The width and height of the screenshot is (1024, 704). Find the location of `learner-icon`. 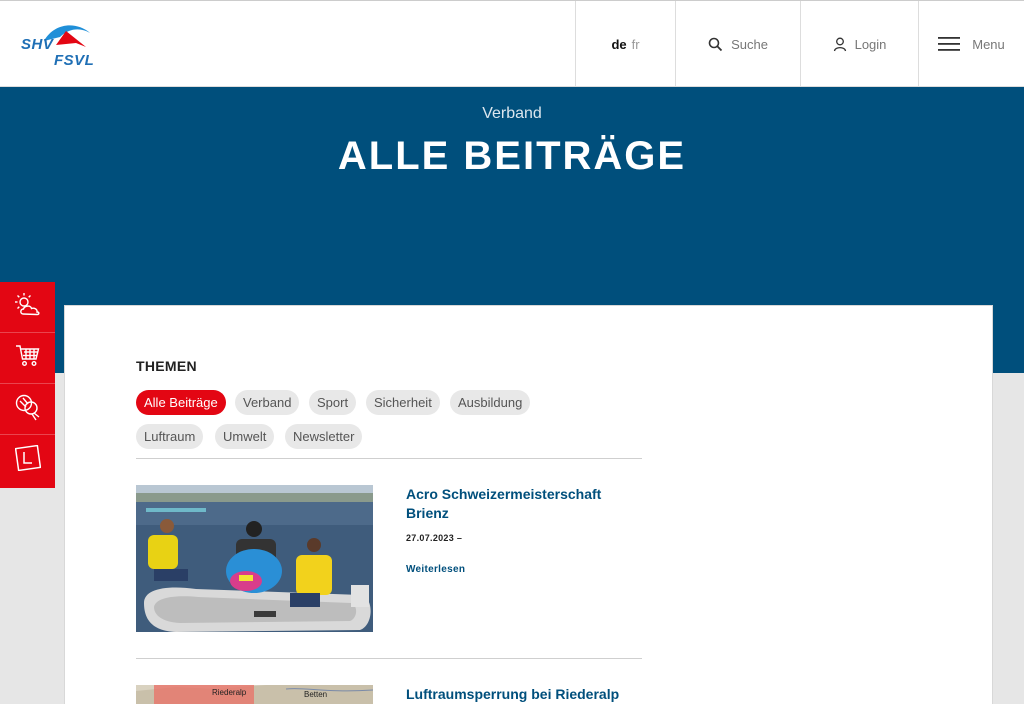

learner-icon is located at coordinates (27, 460).